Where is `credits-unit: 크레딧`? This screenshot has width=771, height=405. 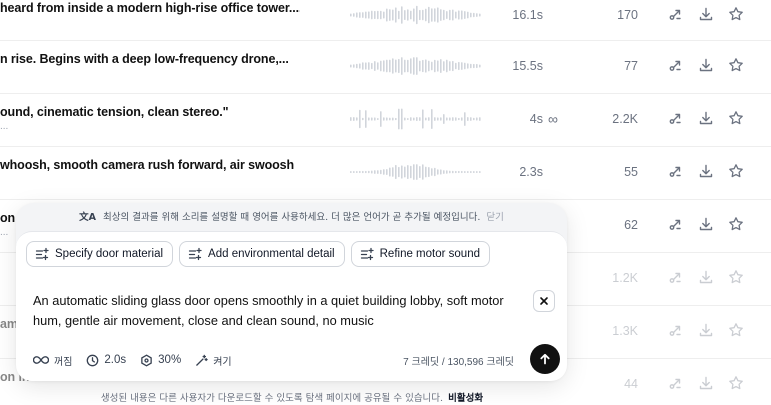
credits-unit: 크레딧 is located at coordinates (500, 362).